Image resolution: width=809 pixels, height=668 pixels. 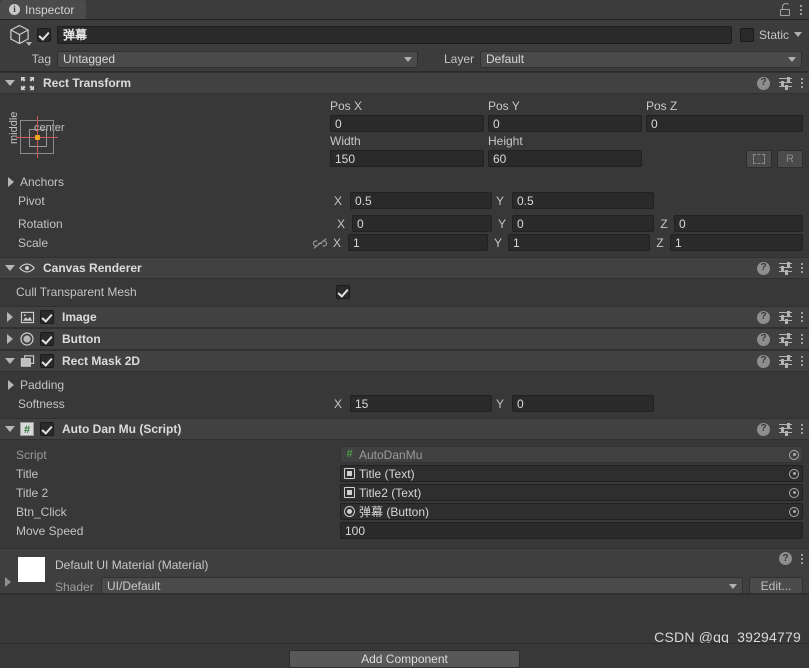 What do you see at coordinates (37, 137) in the screenshot?
I see `pivot-dot-icon` at bounding box center [37, 137].